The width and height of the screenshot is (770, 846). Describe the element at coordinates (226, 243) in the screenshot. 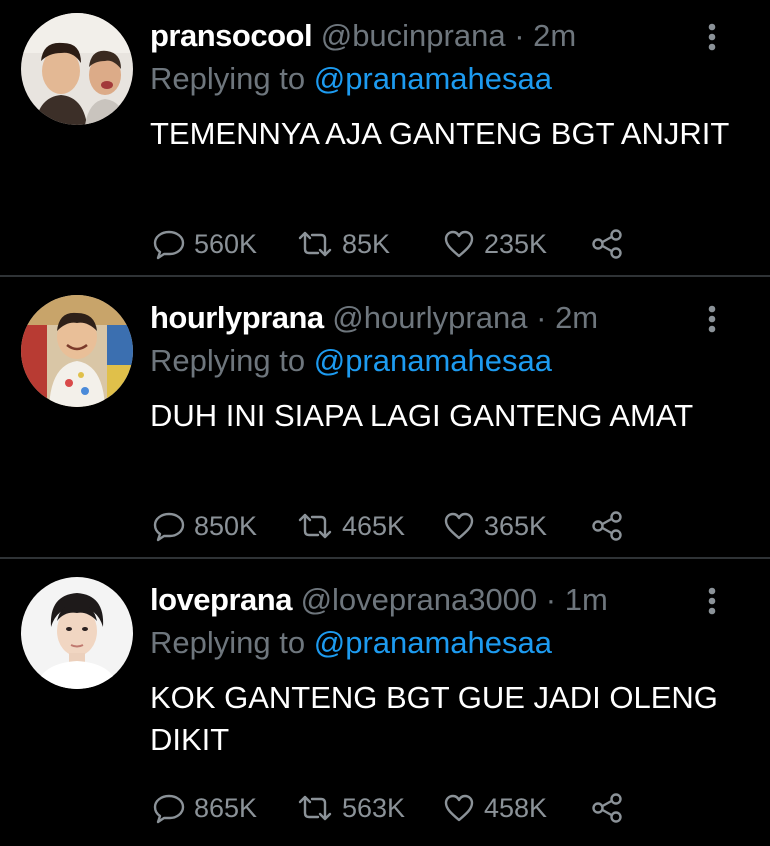

I see `reply-count: 560K` at that location.